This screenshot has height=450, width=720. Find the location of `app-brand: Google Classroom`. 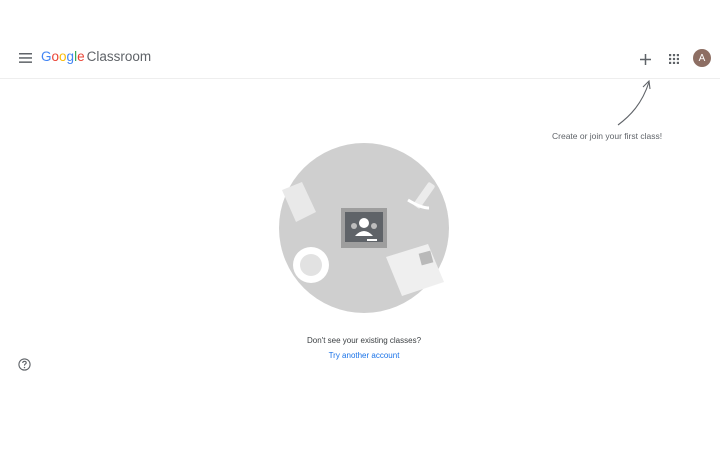

app-brand: Google Classroom is located at coordinates (96, 59).